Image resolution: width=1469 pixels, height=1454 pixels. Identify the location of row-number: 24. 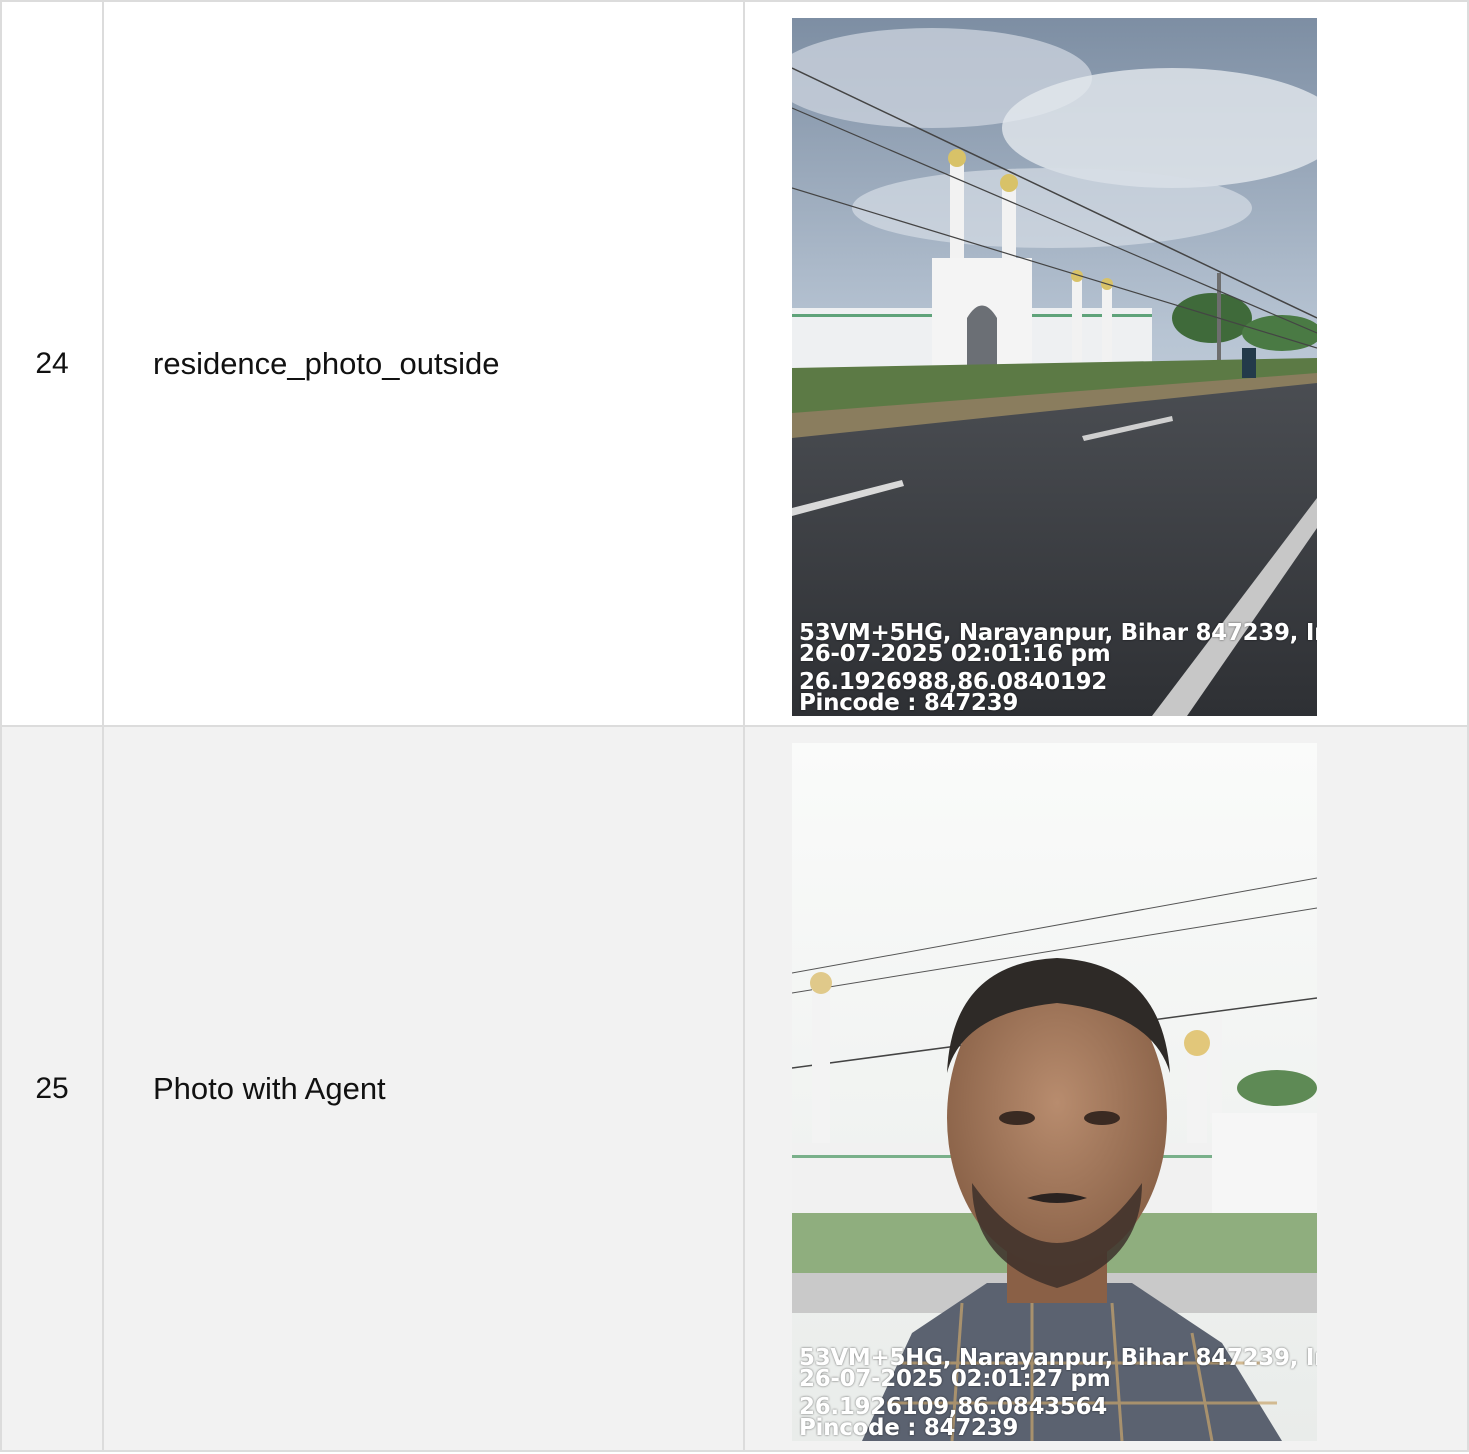
(52, 363).